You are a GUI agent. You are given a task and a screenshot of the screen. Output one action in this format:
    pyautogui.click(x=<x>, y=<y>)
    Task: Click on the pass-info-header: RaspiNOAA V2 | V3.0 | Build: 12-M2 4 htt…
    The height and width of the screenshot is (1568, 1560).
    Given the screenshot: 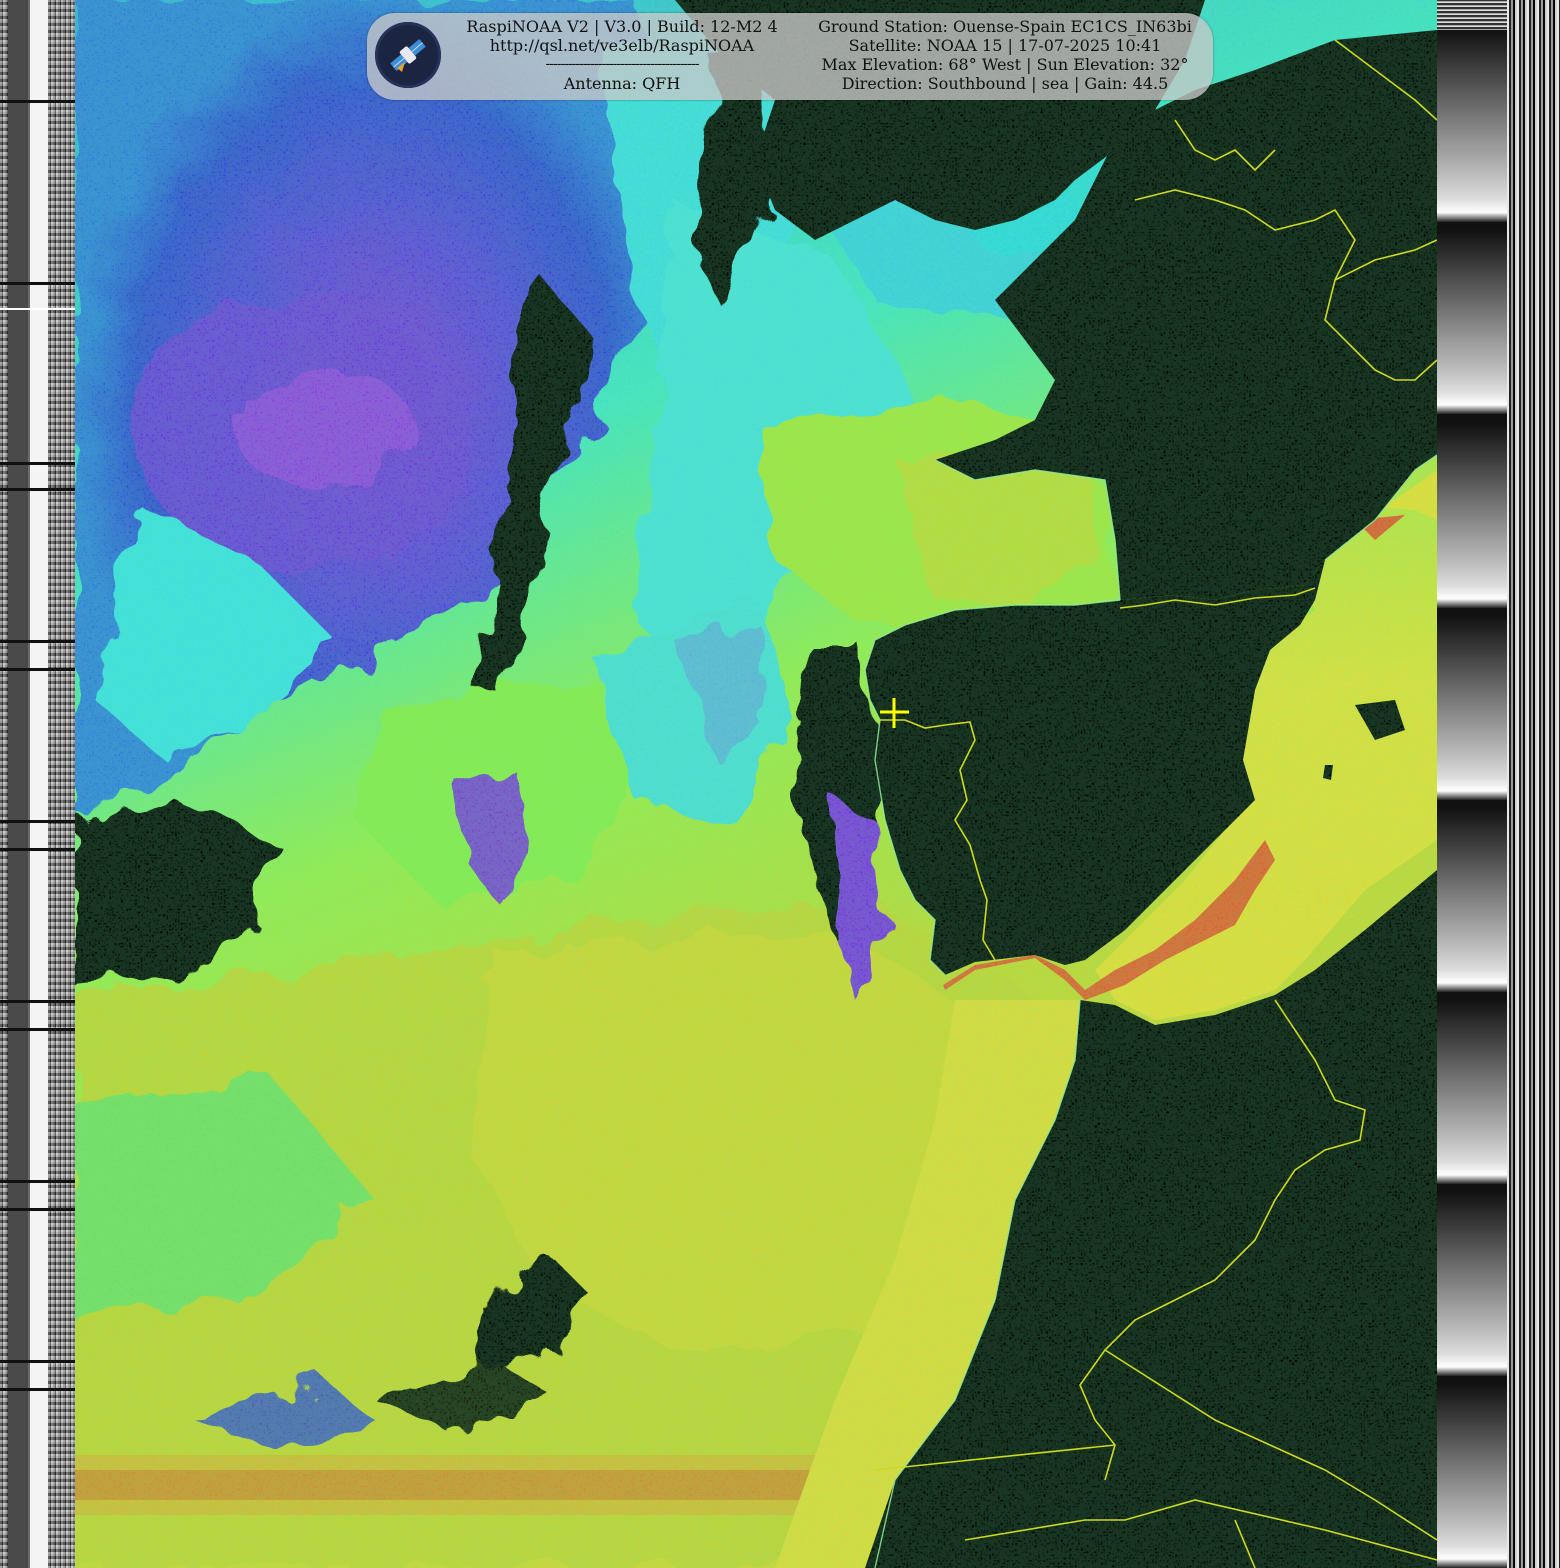 What is the action you would take?
    pyautogui.click(x=790, y=56)
    